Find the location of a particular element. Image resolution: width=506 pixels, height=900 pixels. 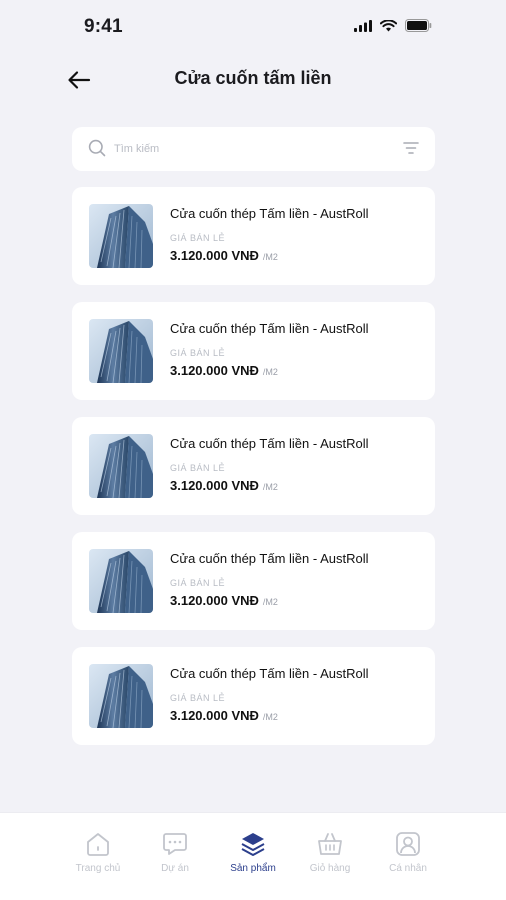

tab-profile-label: Cá nhân is located at coordinates (408, 868).